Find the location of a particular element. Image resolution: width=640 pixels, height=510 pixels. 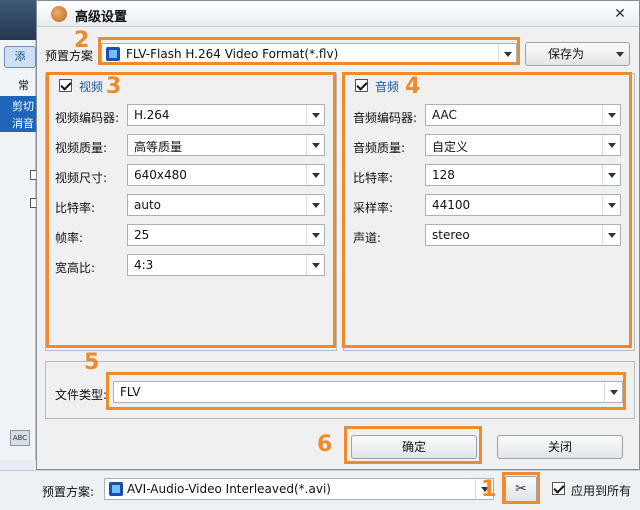

save-as-label: 保存为 is located at coordinates (566, 54).